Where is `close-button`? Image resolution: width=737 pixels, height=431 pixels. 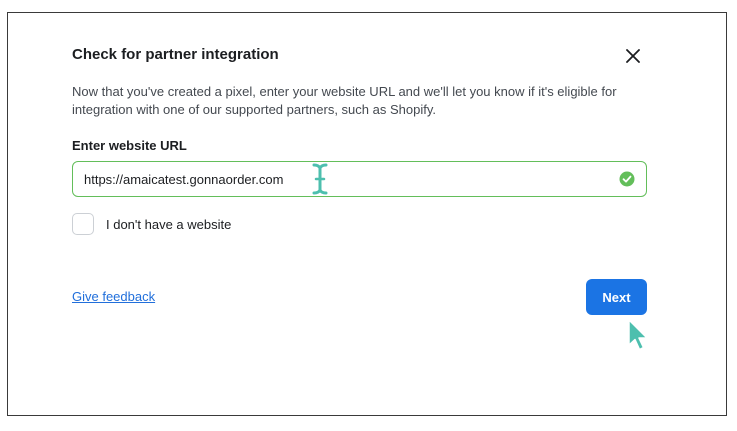 close-button is located at coordinates (633, 56).